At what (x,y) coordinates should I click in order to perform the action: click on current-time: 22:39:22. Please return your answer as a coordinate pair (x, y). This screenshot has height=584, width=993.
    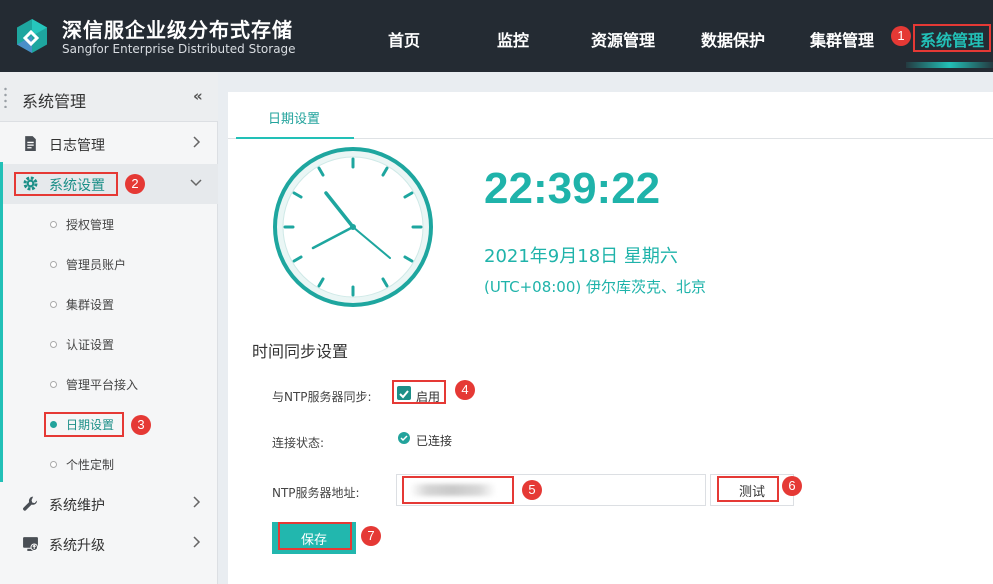
    Looking at the image, I should click on (572, 188).